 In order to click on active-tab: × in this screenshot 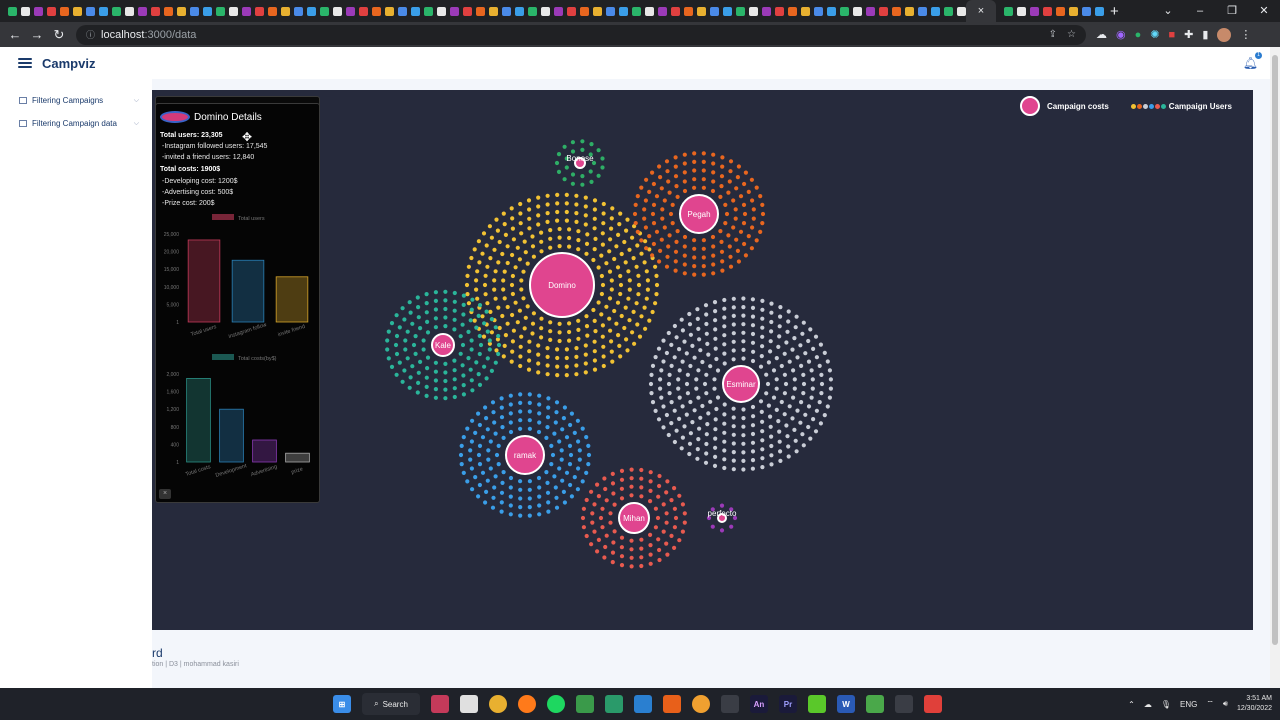, I will do `click(981, 11)`.